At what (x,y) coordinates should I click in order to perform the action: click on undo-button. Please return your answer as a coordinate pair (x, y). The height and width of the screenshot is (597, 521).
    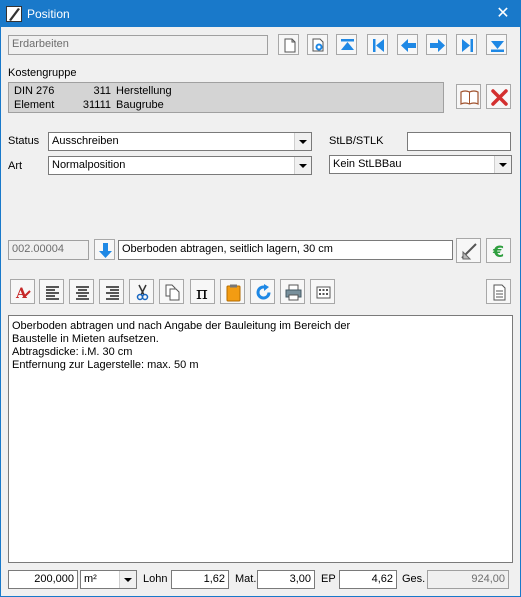
    Looking at the image, I should click on (262, 291).